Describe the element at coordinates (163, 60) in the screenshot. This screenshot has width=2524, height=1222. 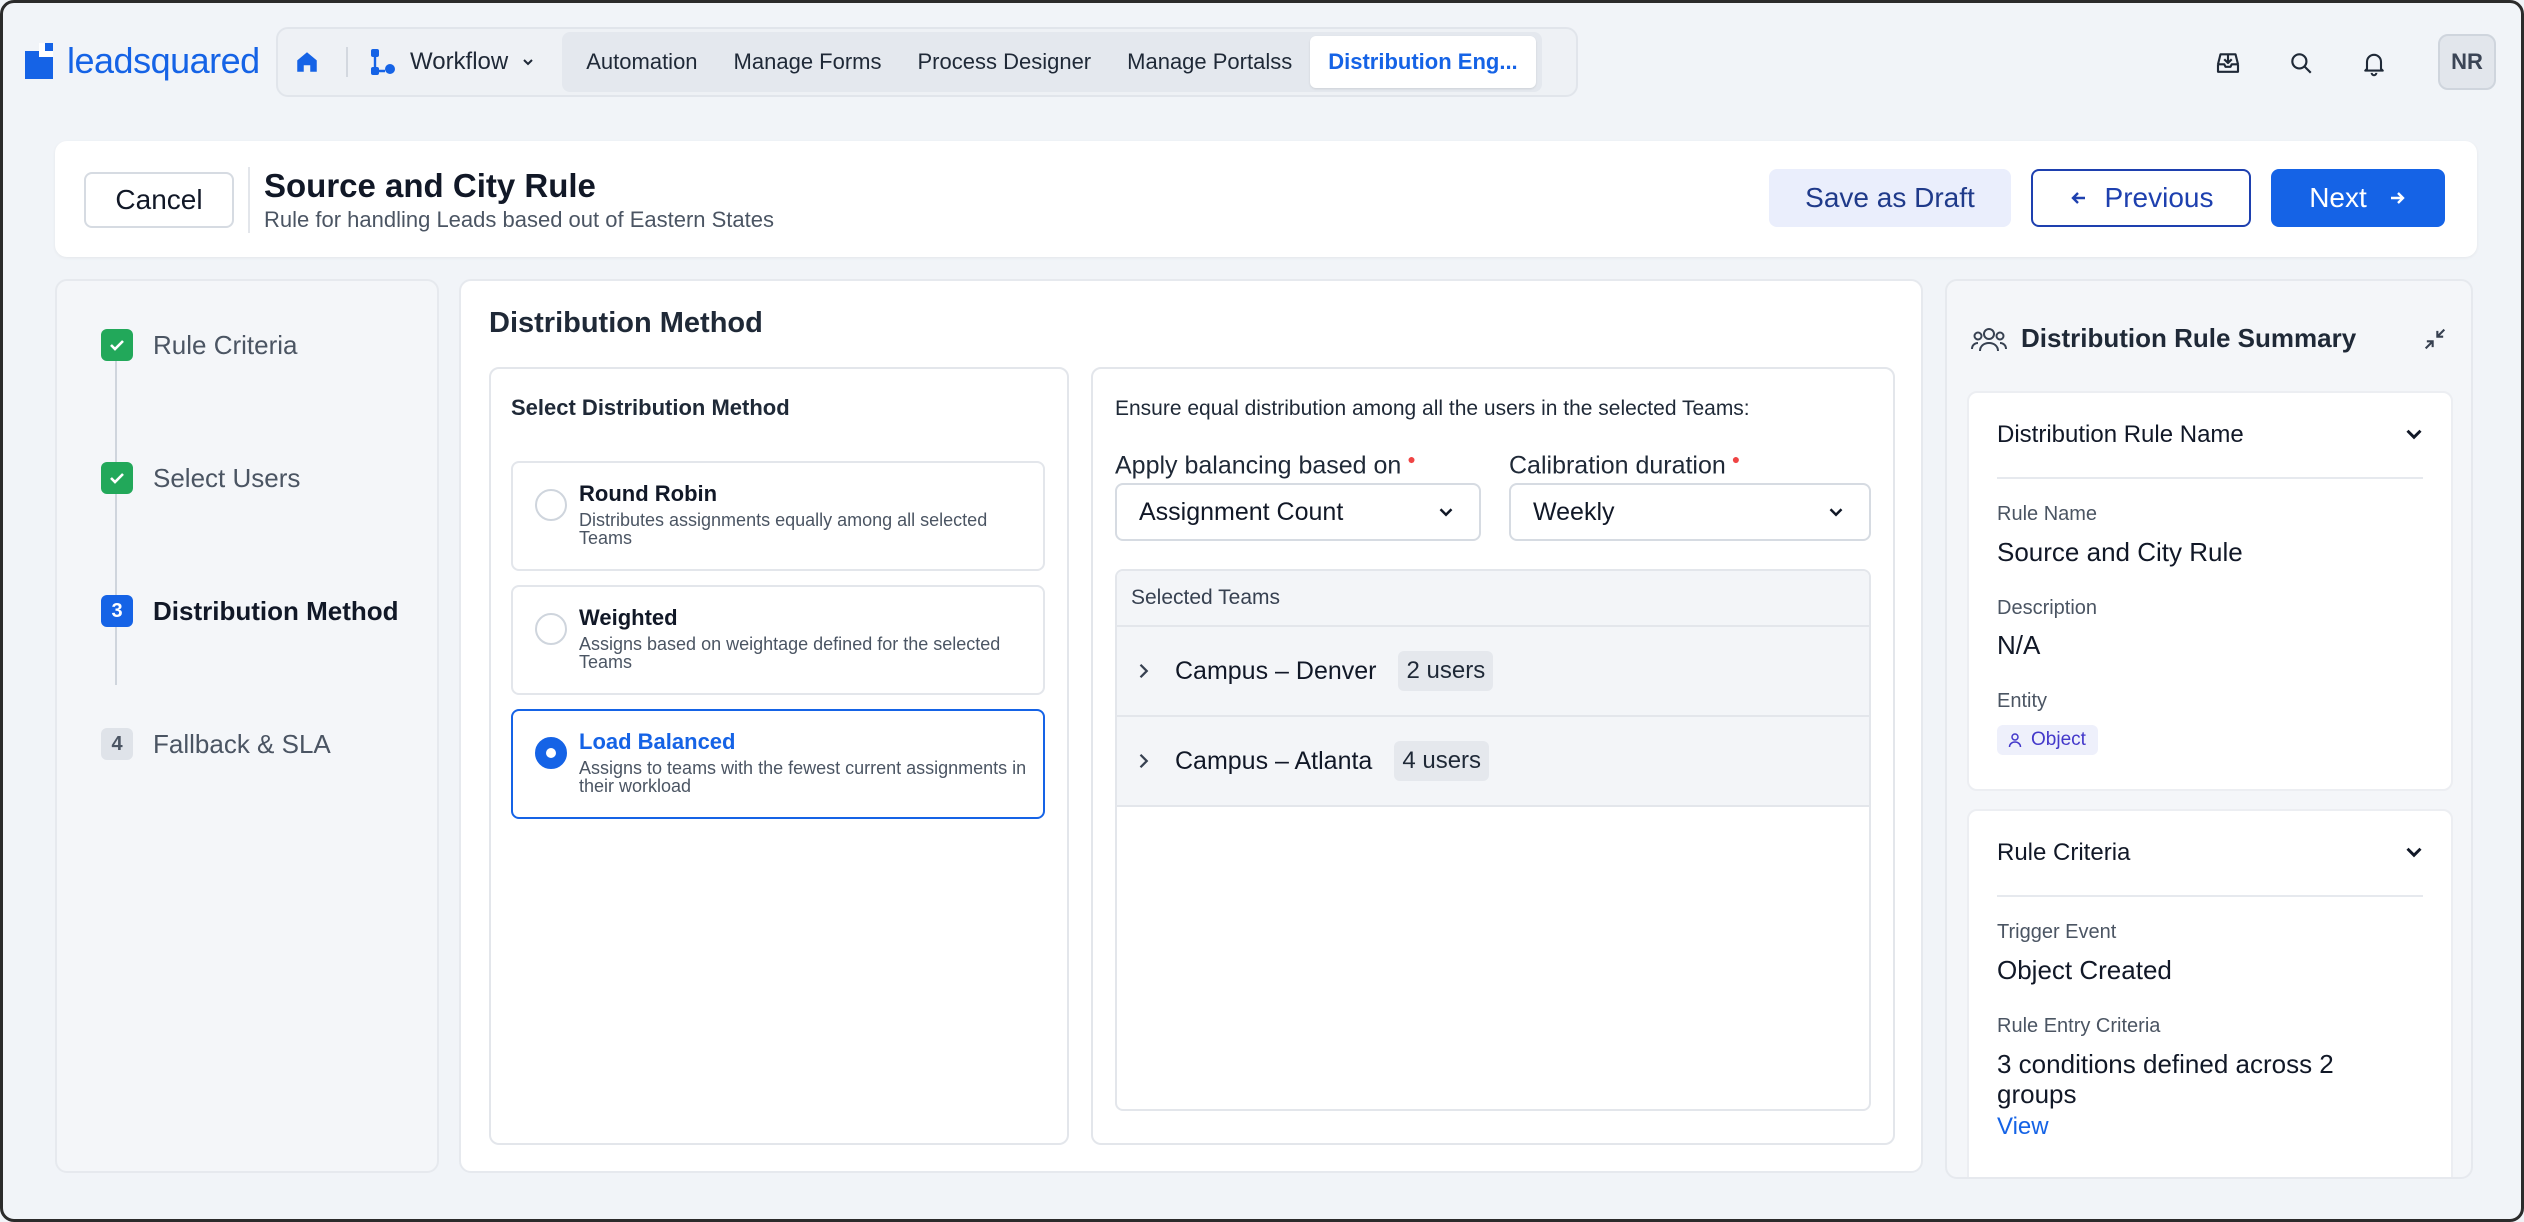
I see `logo-text: leadsquared` at that location.